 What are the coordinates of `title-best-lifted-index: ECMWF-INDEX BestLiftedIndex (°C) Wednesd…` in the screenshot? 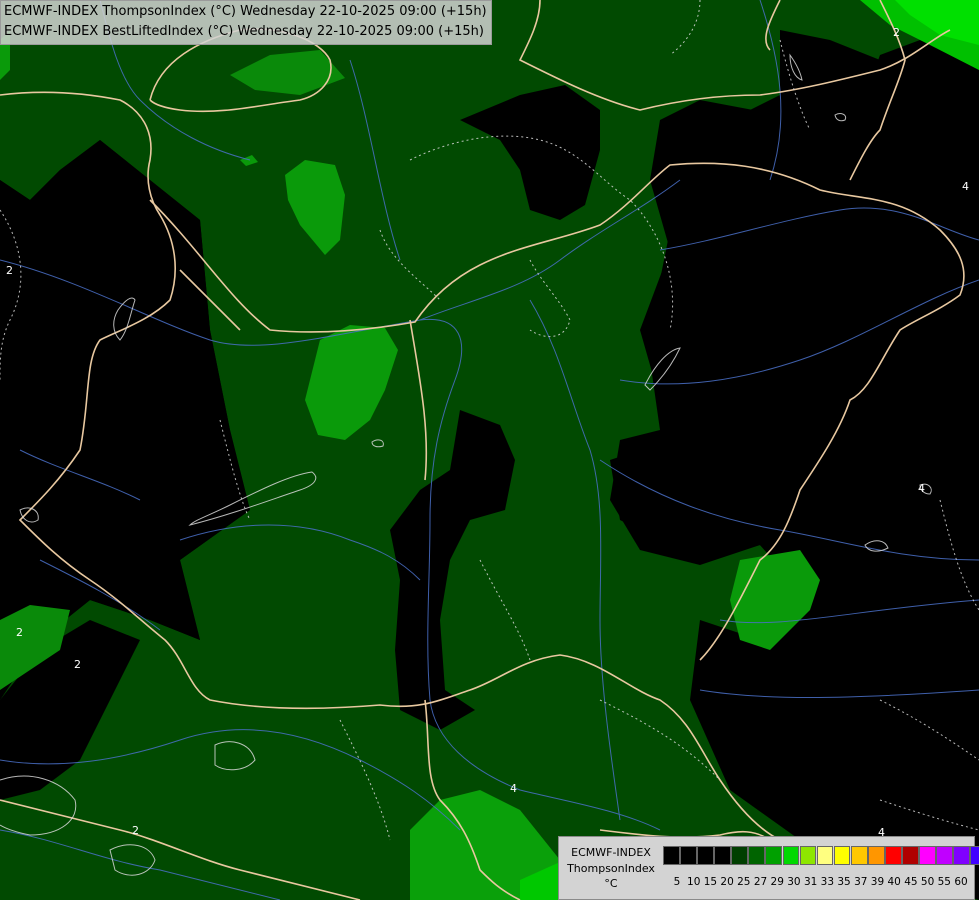 It's located at (244, 31).